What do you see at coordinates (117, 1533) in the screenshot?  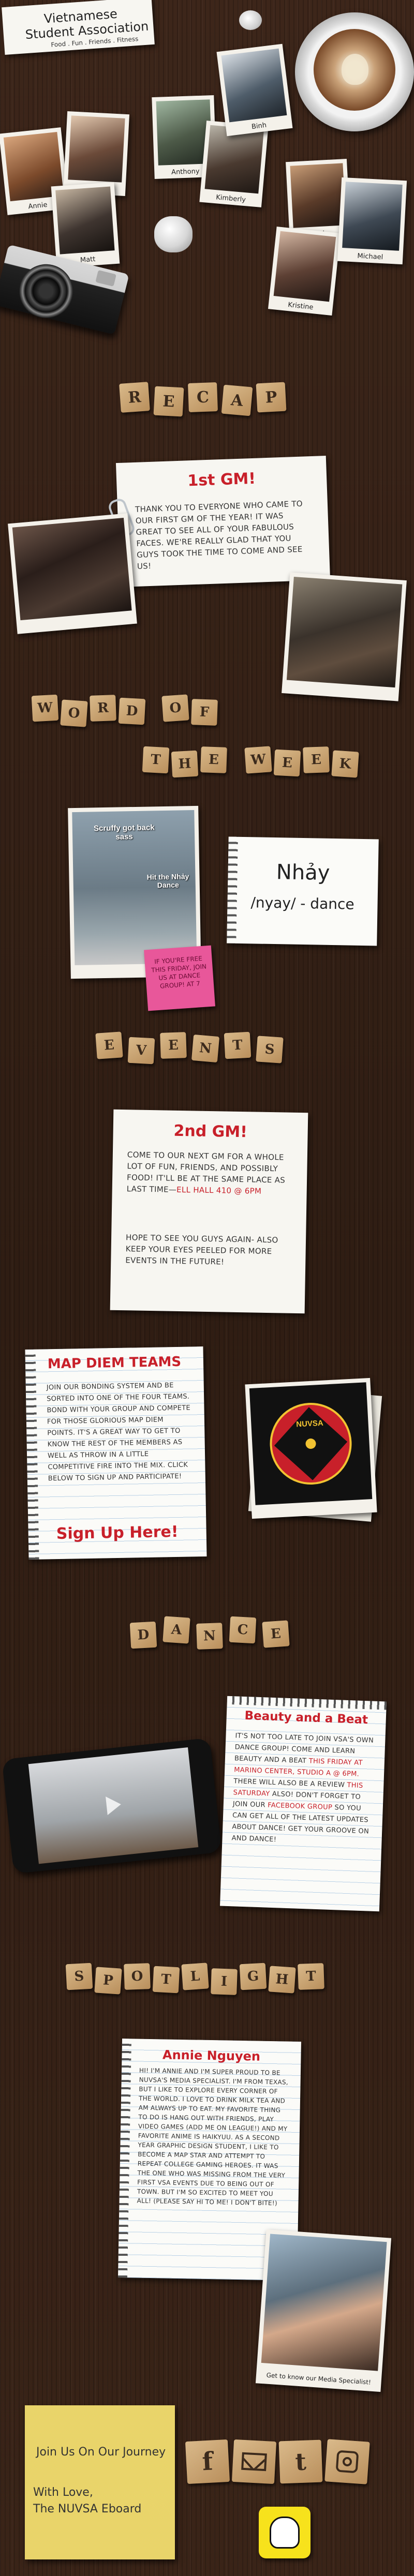 I see `sign-up-link: Sign Up Here!` at bounding box center [117, 1533].